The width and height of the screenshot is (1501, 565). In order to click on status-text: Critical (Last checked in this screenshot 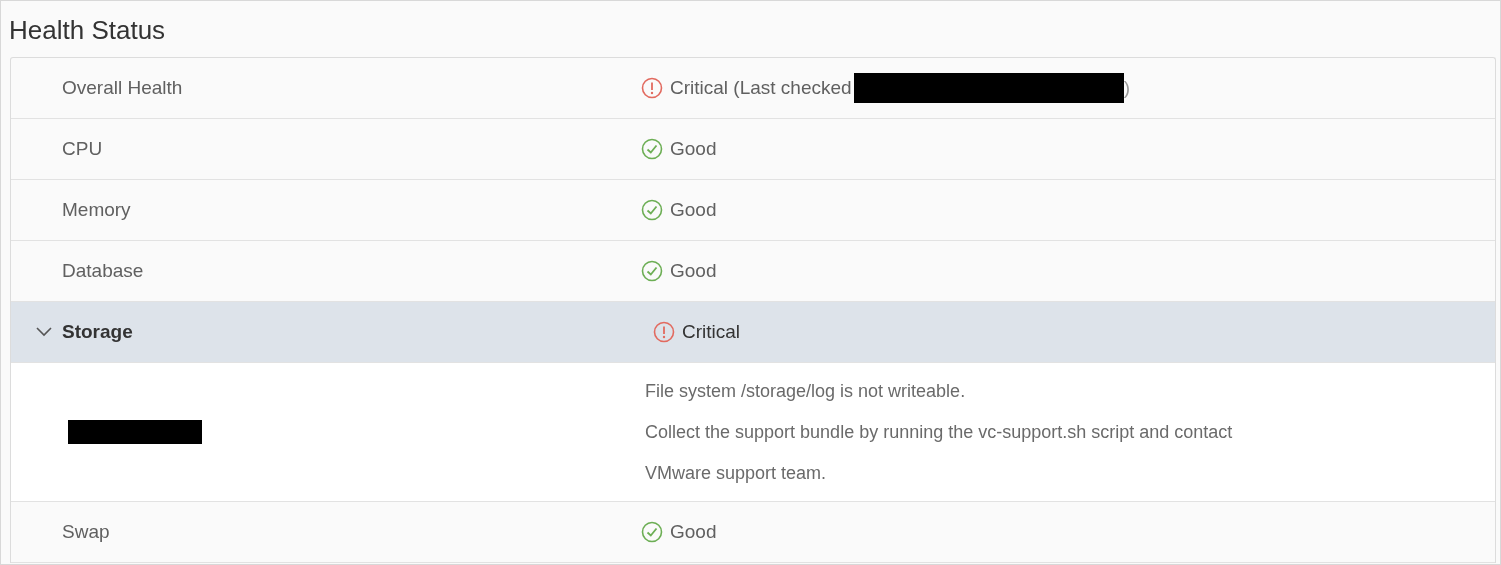, I will do `click(761, 88)`.